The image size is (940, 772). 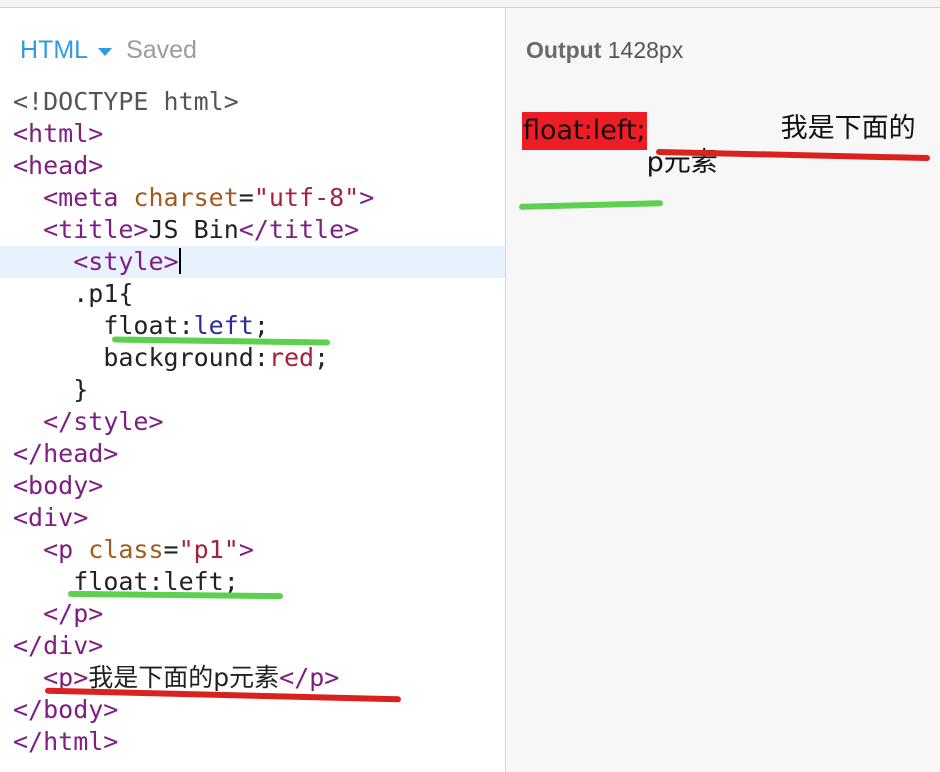 What do you see at coordinates (66, 453) in the screenshot?
I see `code-line: </head>` at bounding box center [66, 453].